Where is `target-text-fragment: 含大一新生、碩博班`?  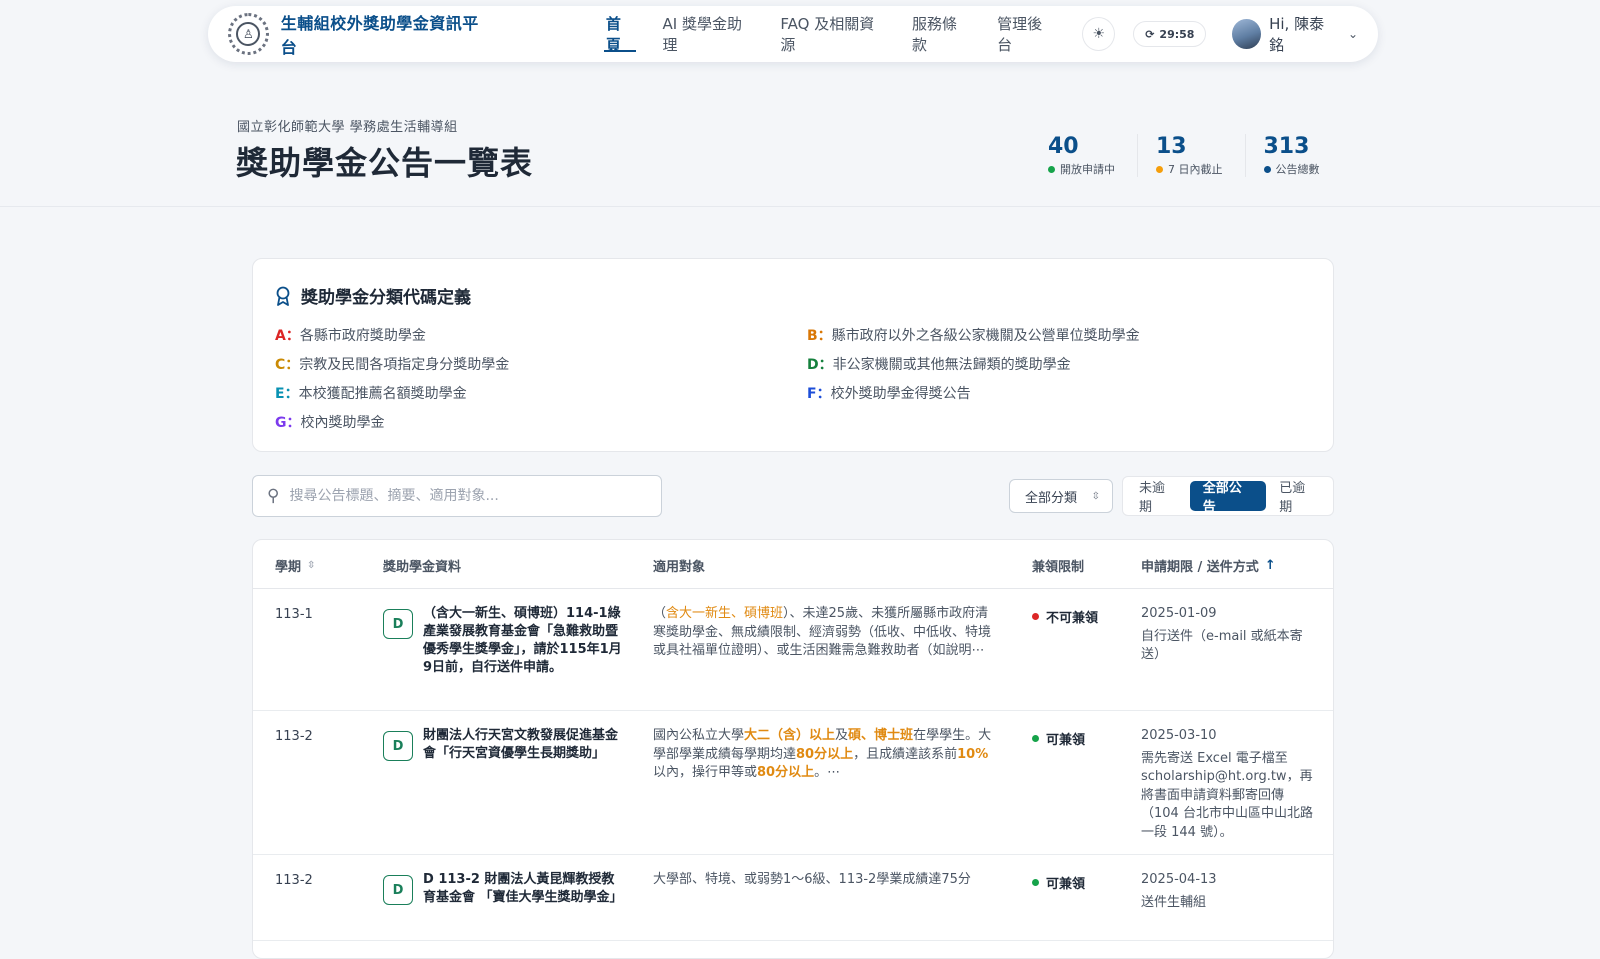 target-text-fragment: 含大一新生、碩博班 is located at coordinates (725, 613).